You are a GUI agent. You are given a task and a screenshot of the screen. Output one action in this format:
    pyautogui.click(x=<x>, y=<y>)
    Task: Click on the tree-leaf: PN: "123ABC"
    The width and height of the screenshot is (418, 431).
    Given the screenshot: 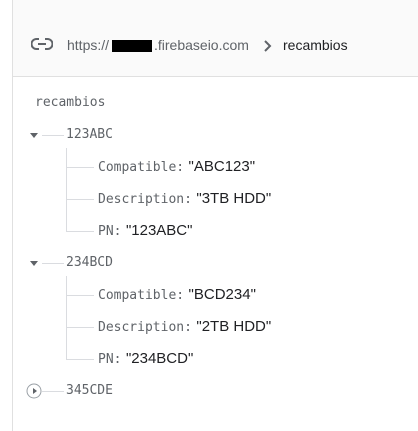 What is the action you would take?
    pyautogui.click(x=145, y=231)
    